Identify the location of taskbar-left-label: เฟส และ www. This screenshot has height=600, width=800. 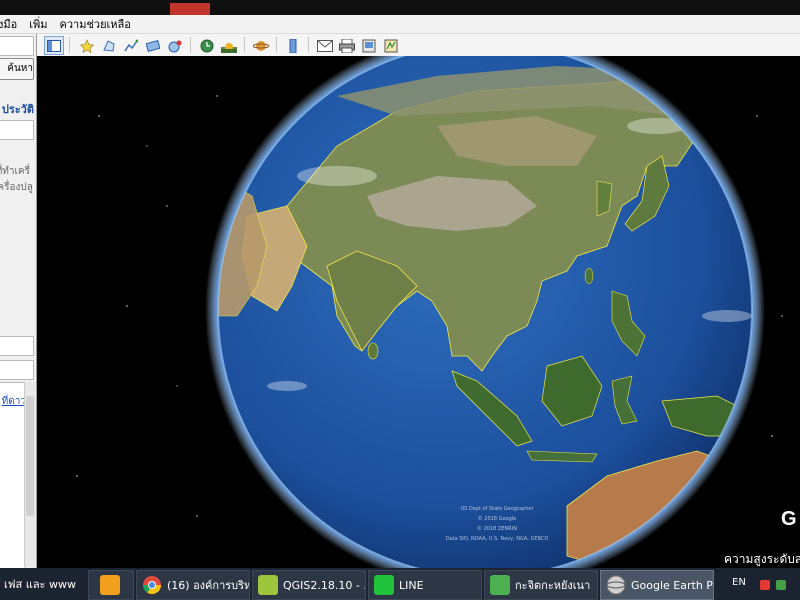
(40, 584).